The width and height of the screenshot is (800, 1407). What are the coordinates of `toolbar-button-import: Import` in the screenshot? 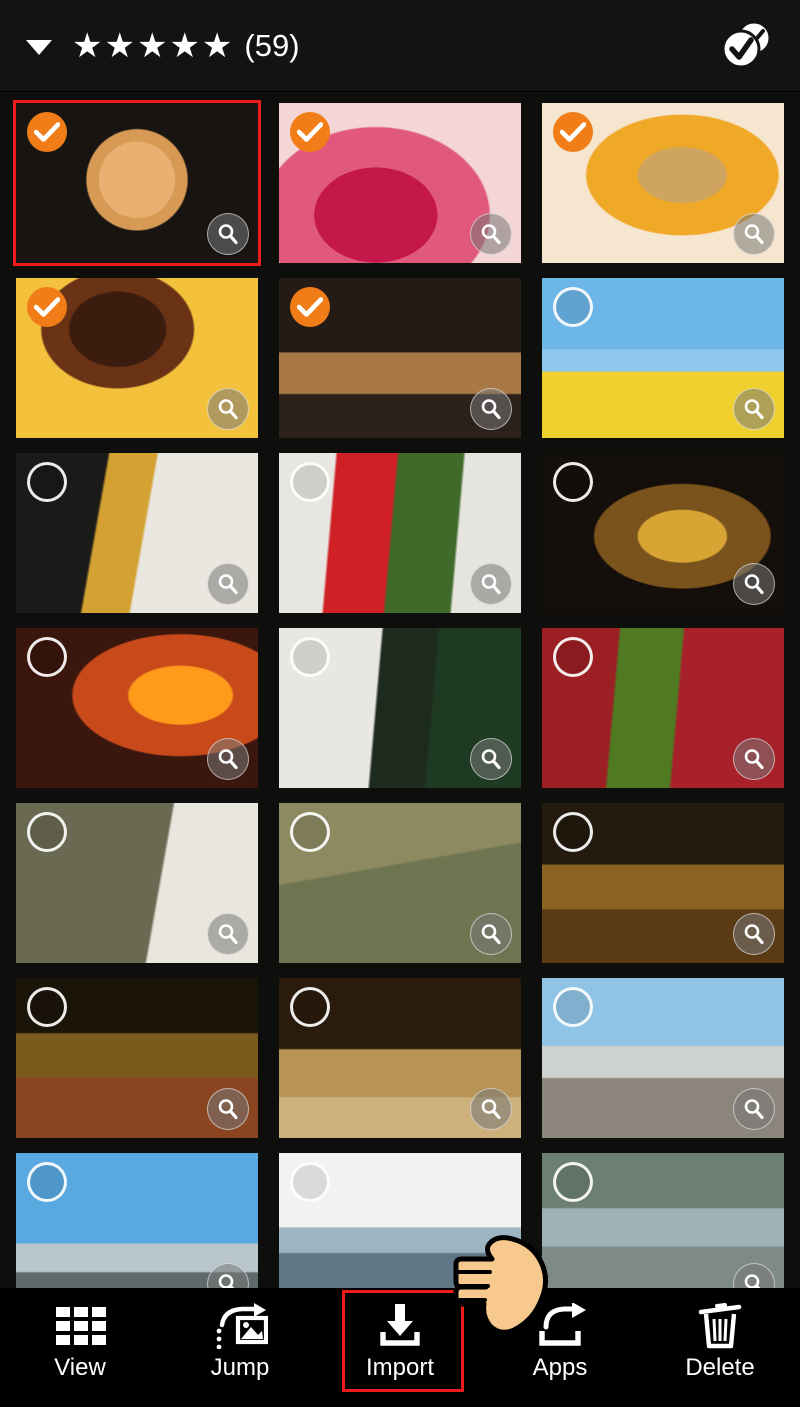 It's located at (400, 1341).